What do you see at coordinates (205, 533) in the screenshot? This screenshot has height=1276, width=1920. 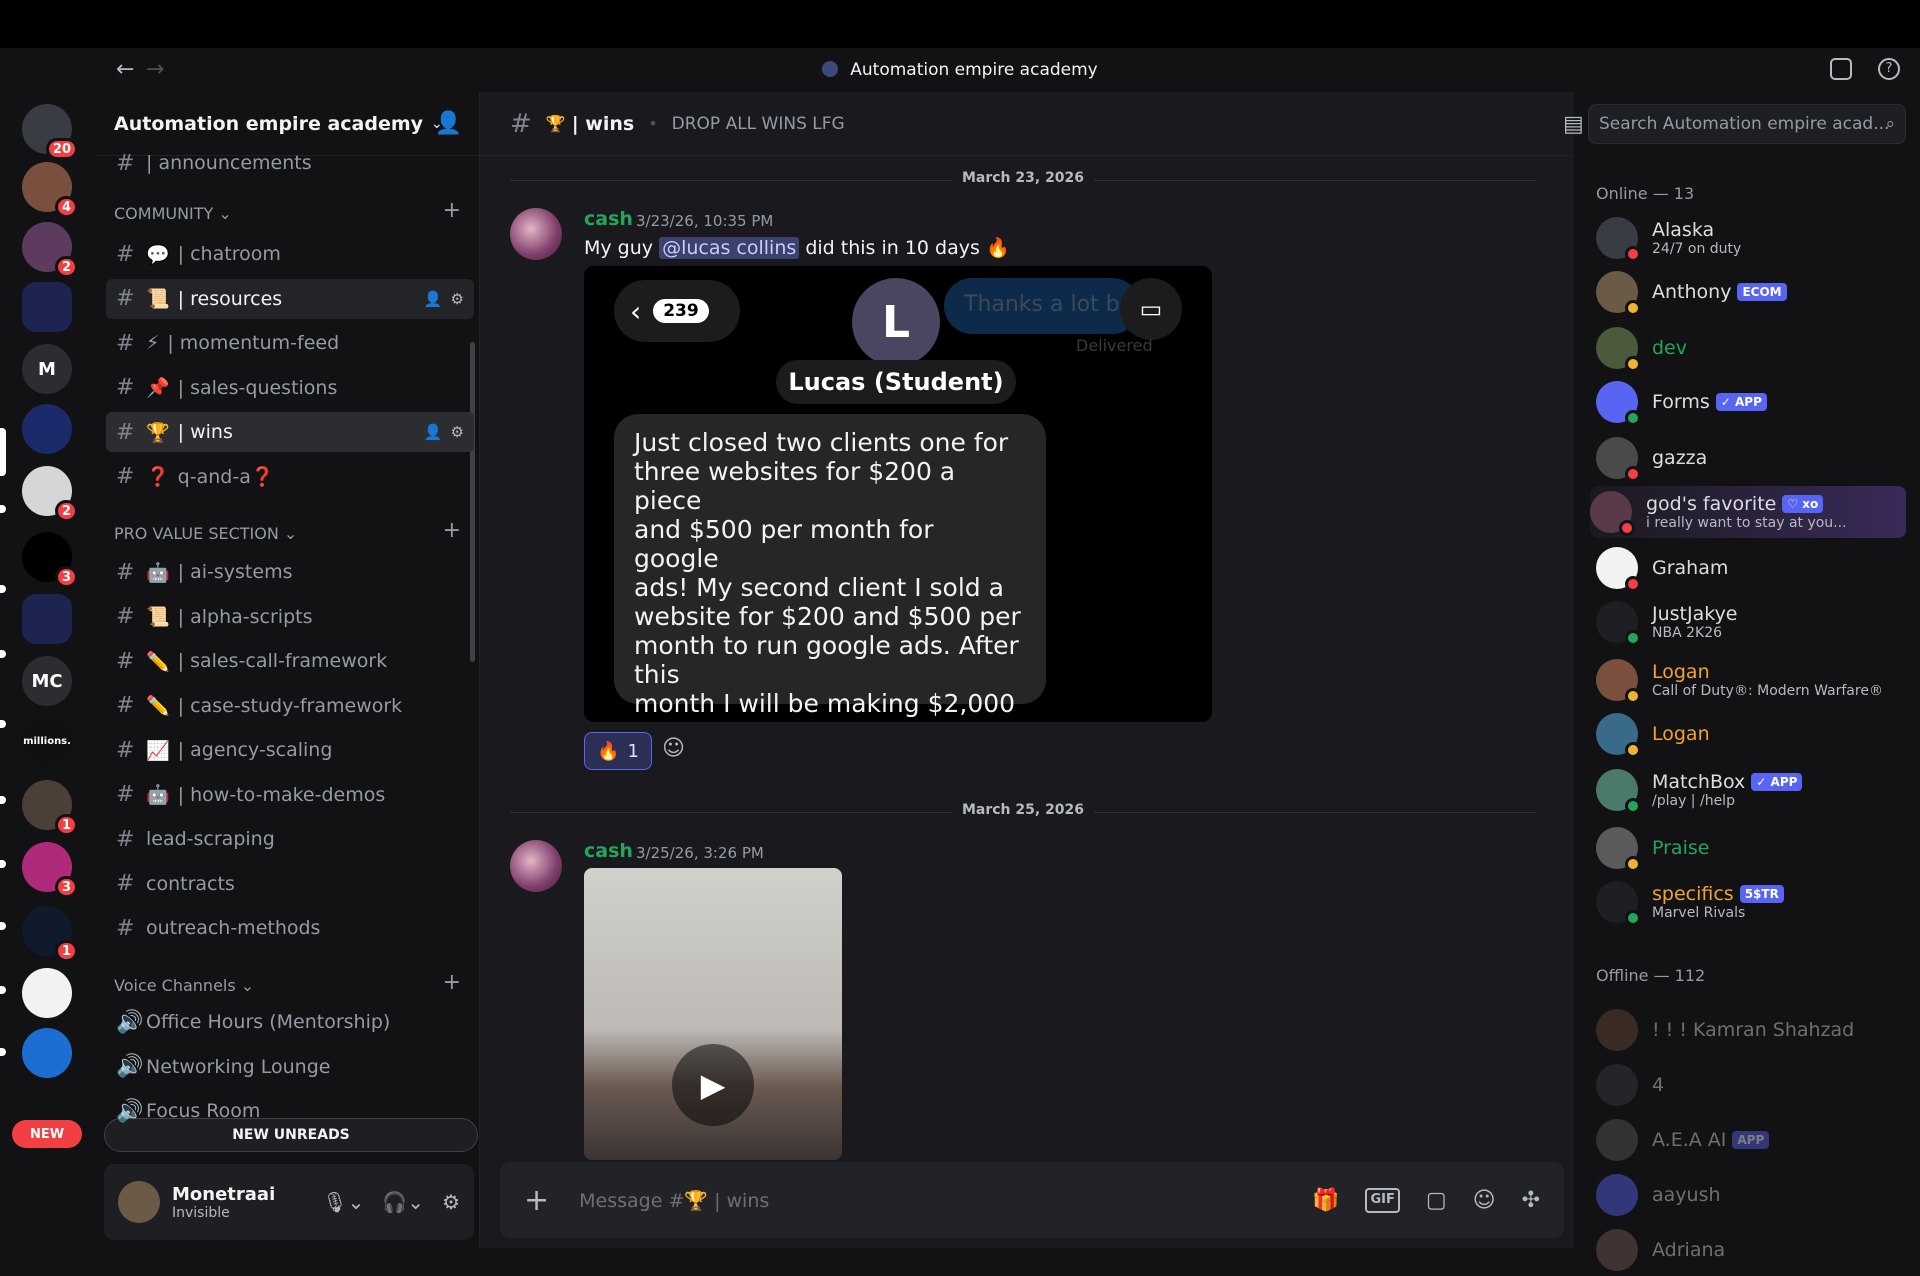 I see `category-pro-value: PRO VALUE SECTION ⌄` at bounding box center [205, 533].